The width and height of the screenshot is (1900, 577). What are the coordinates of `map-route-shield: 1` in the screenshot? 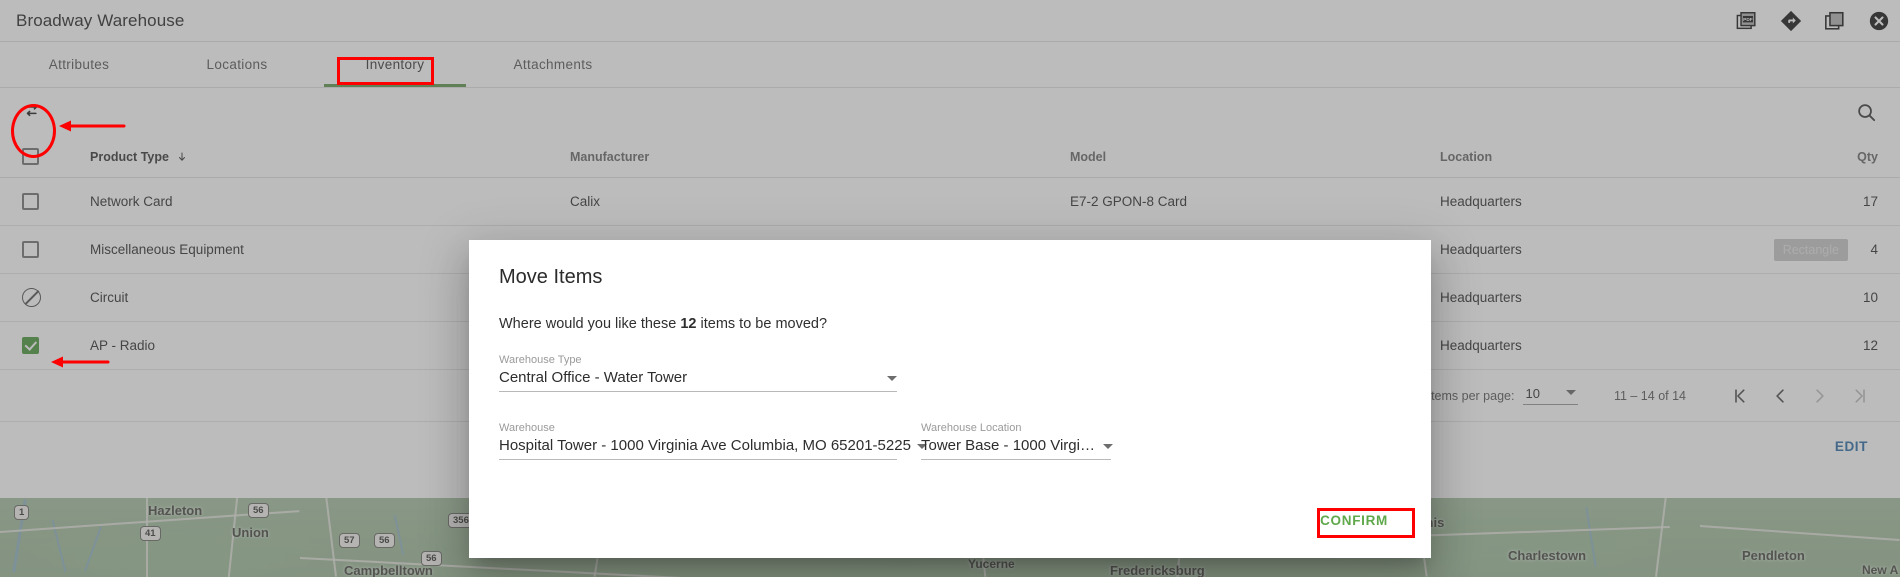 It's located at (22, 512).